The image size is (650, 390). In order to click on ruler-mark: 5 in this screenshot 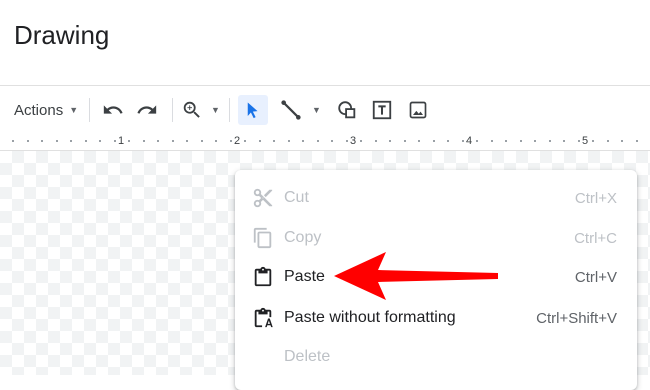, I will do `click(585, 141)`.